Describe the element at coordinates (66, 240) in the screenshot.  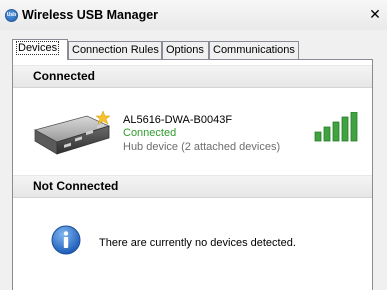
I see `info-icon` at that location.